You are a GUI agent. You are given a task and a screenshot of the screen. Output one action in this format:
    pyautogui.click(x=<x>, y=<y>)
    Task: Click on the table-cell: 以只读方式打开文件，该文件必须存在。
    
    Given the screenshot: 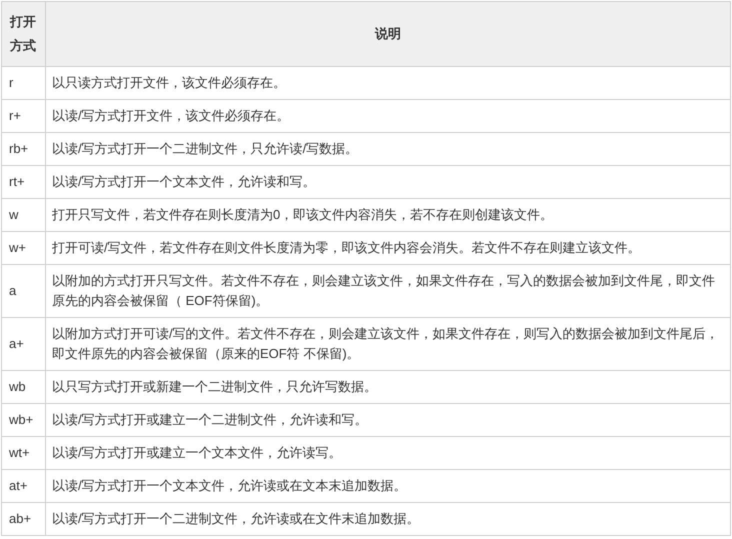 What is the action you would take?
    pyautogui.click(x=388, y=83)
    